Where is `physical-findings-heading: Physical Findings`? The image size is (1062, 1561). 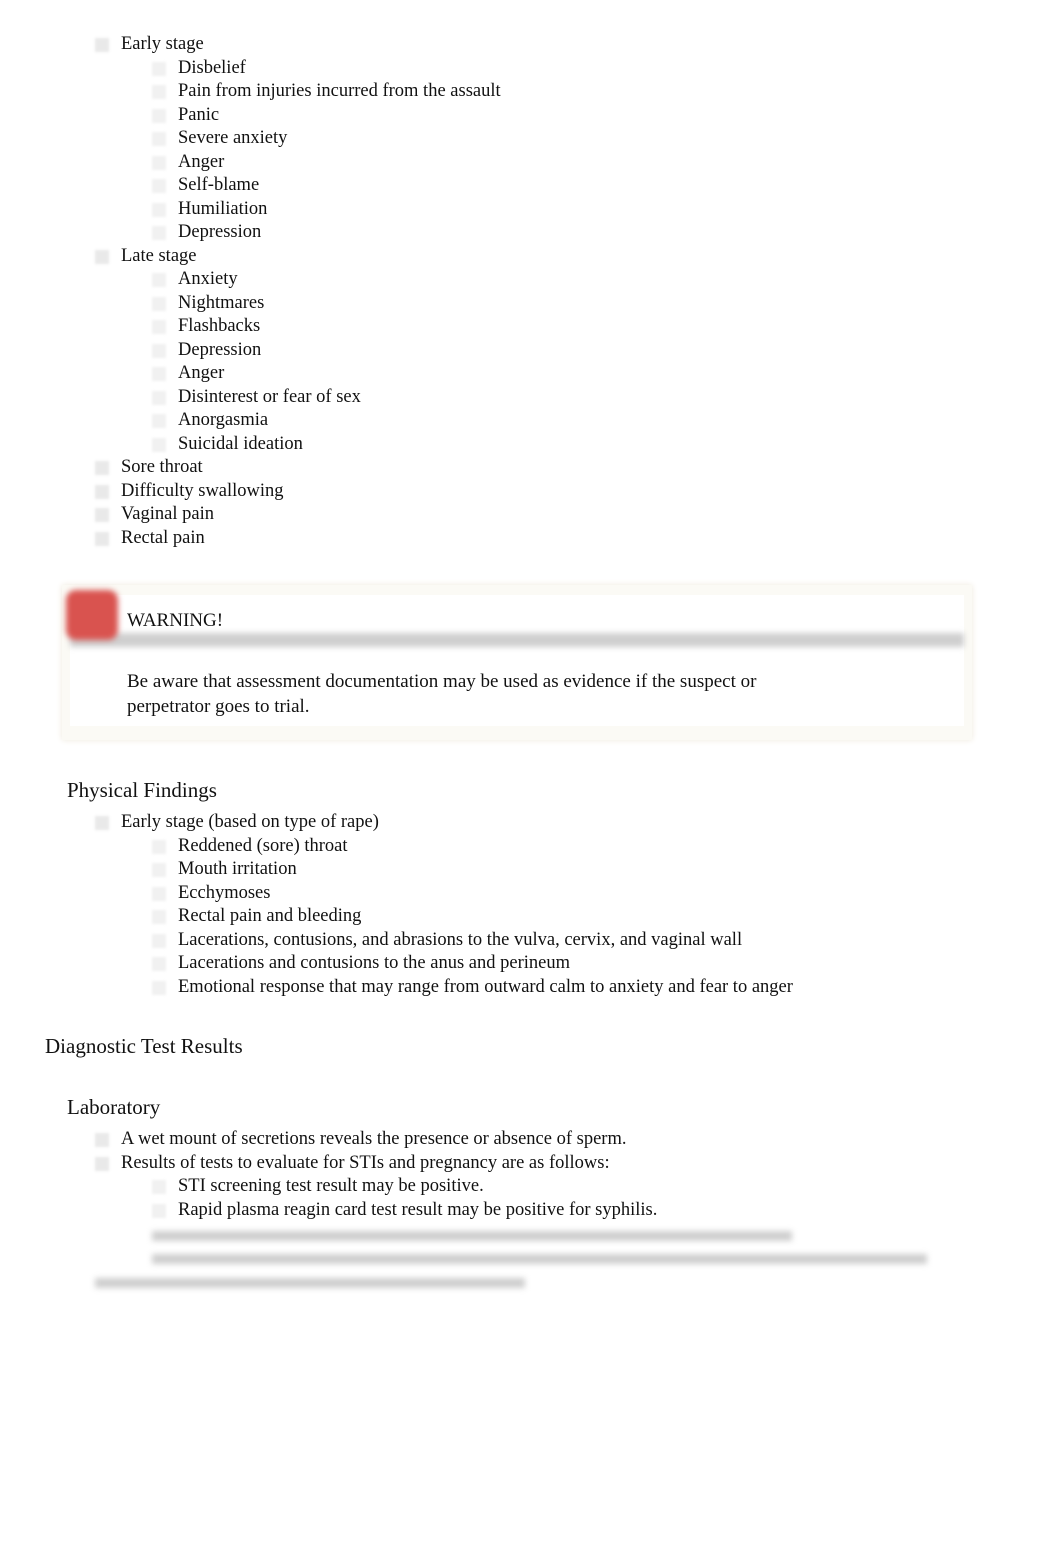 physical-findings-heading: Physical Findings is located at coordinates (142, 790).